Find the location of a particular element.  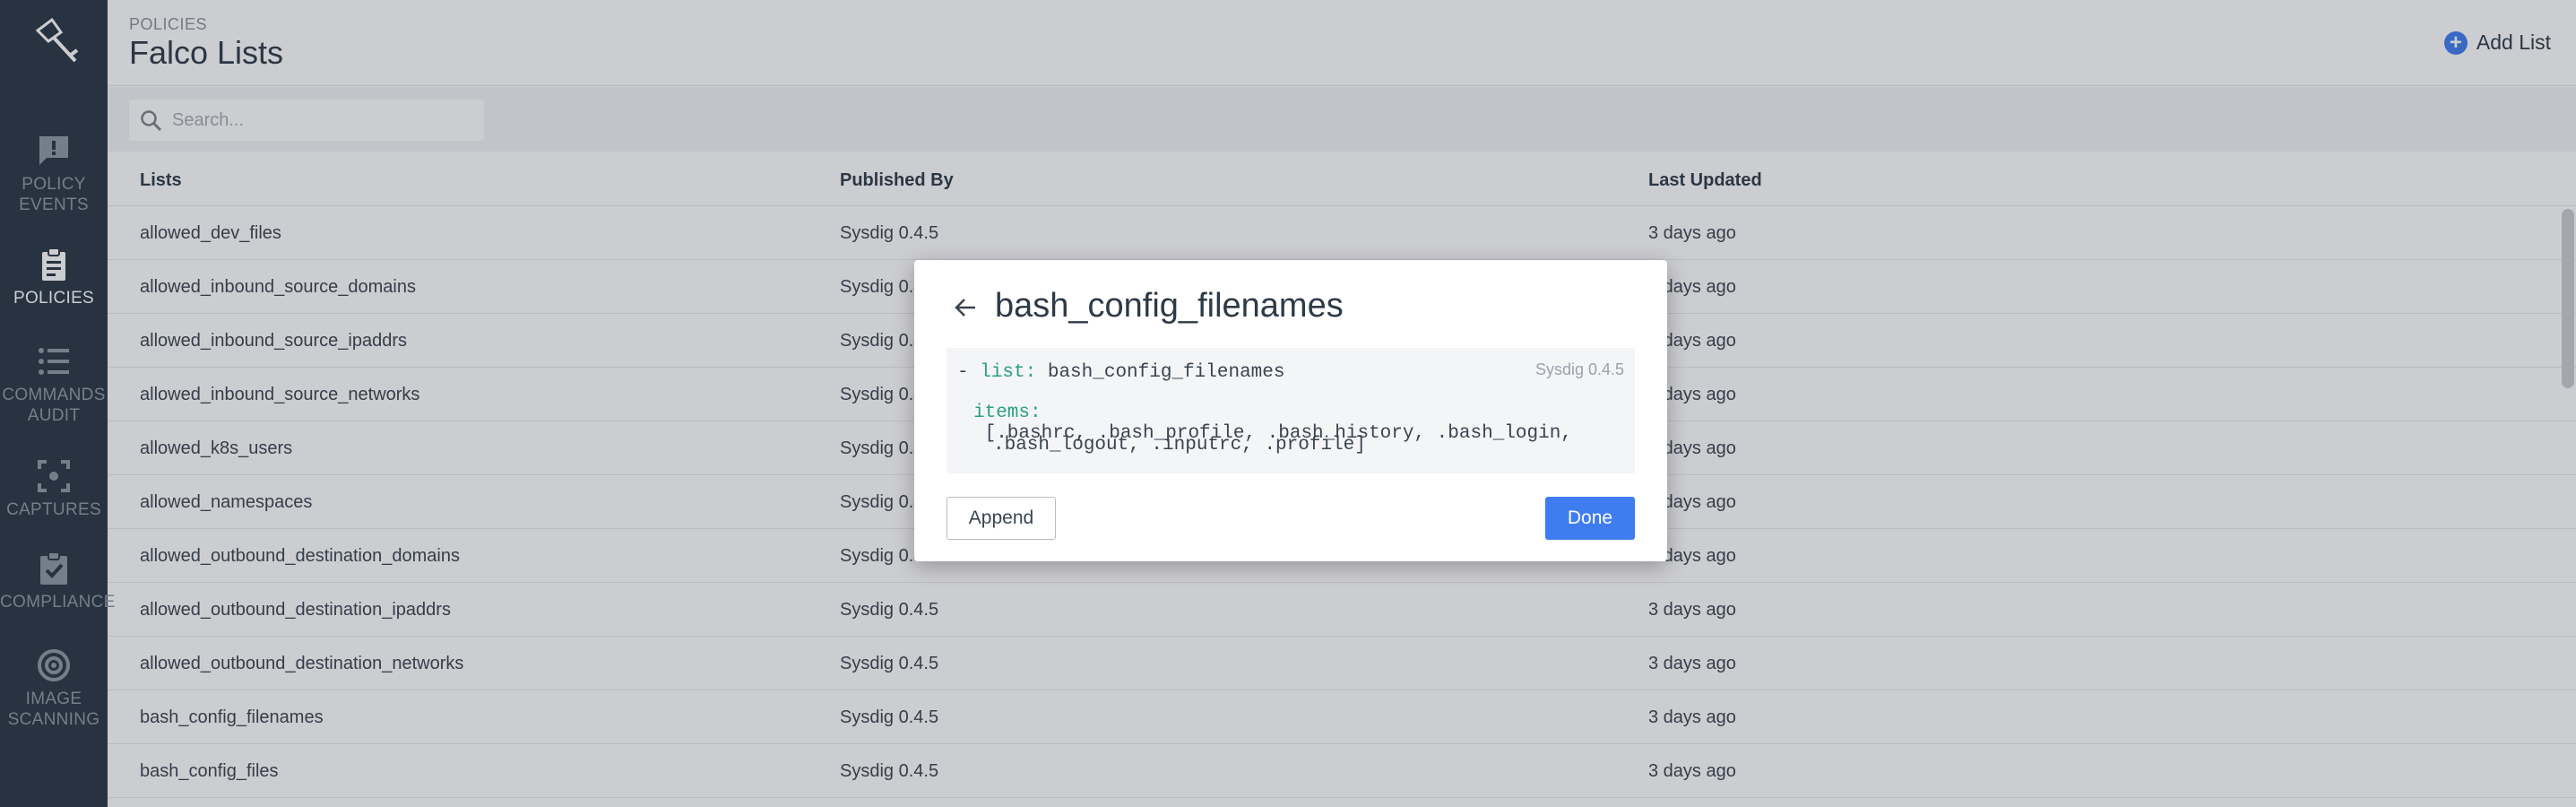

yaml-line-items-cont: .bash_logout, .inputrc, .profile] is located at coordinates (1179, 445).